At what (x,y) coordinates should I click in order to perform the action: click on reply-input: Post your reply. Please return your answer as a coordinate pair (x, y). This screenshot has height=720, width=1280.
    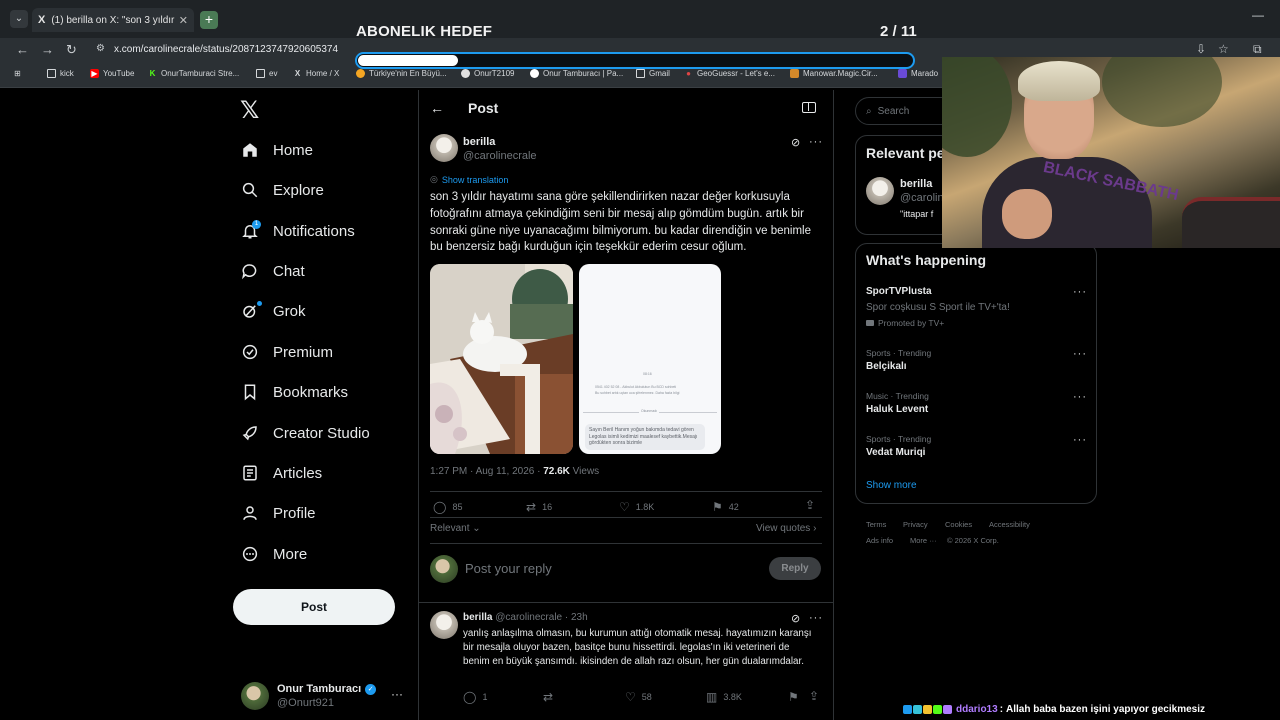
    Looking at the image, I should click on (508, 568).